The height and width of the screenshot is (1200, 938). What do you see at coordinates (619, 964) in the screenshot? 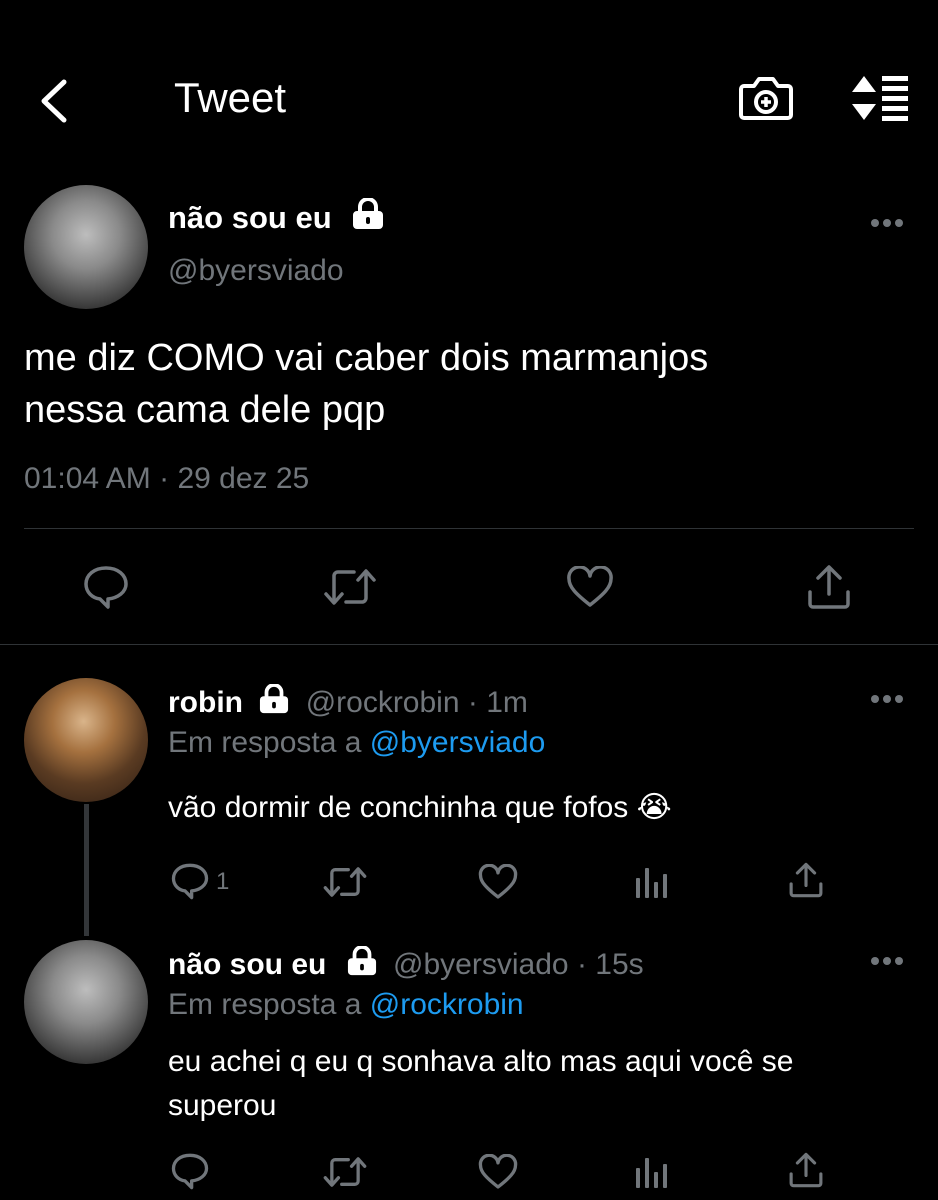
I see `reply-age: 15s` at bounding box center [619, 964].